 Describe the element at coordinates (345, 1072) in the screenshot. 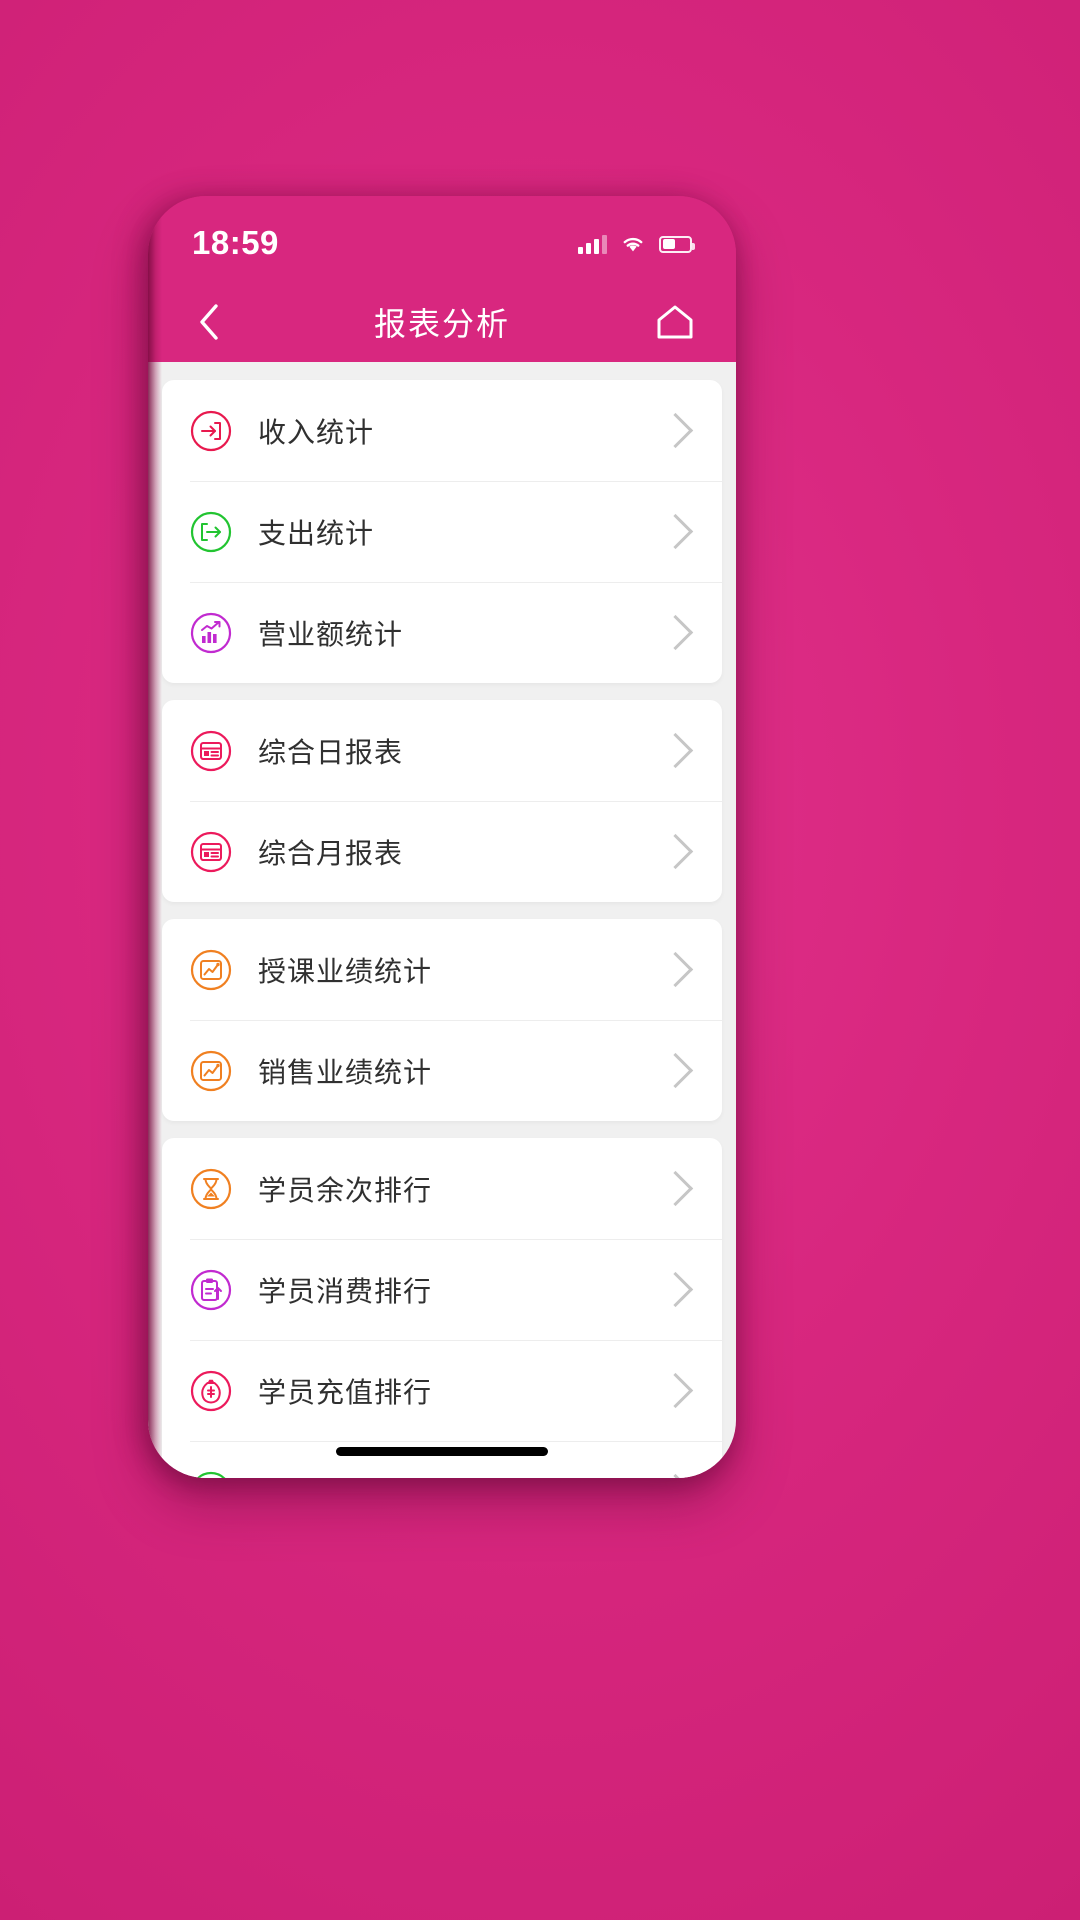

I see `list-item-label: 销售业绩统计` at that location.